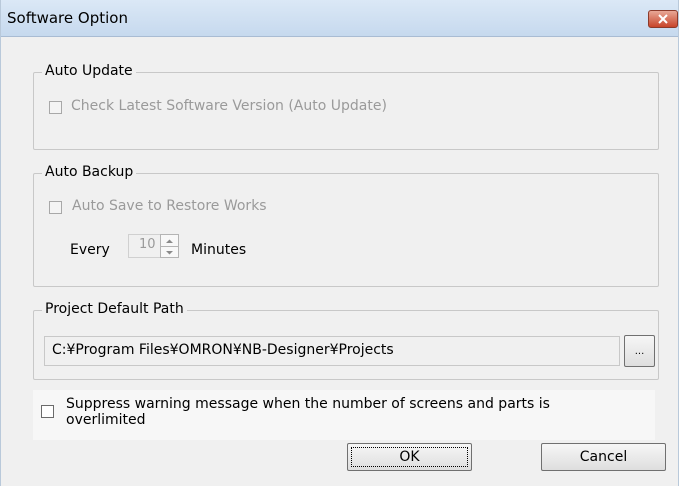  I want to click on every-label: Every, so click(90, 250).